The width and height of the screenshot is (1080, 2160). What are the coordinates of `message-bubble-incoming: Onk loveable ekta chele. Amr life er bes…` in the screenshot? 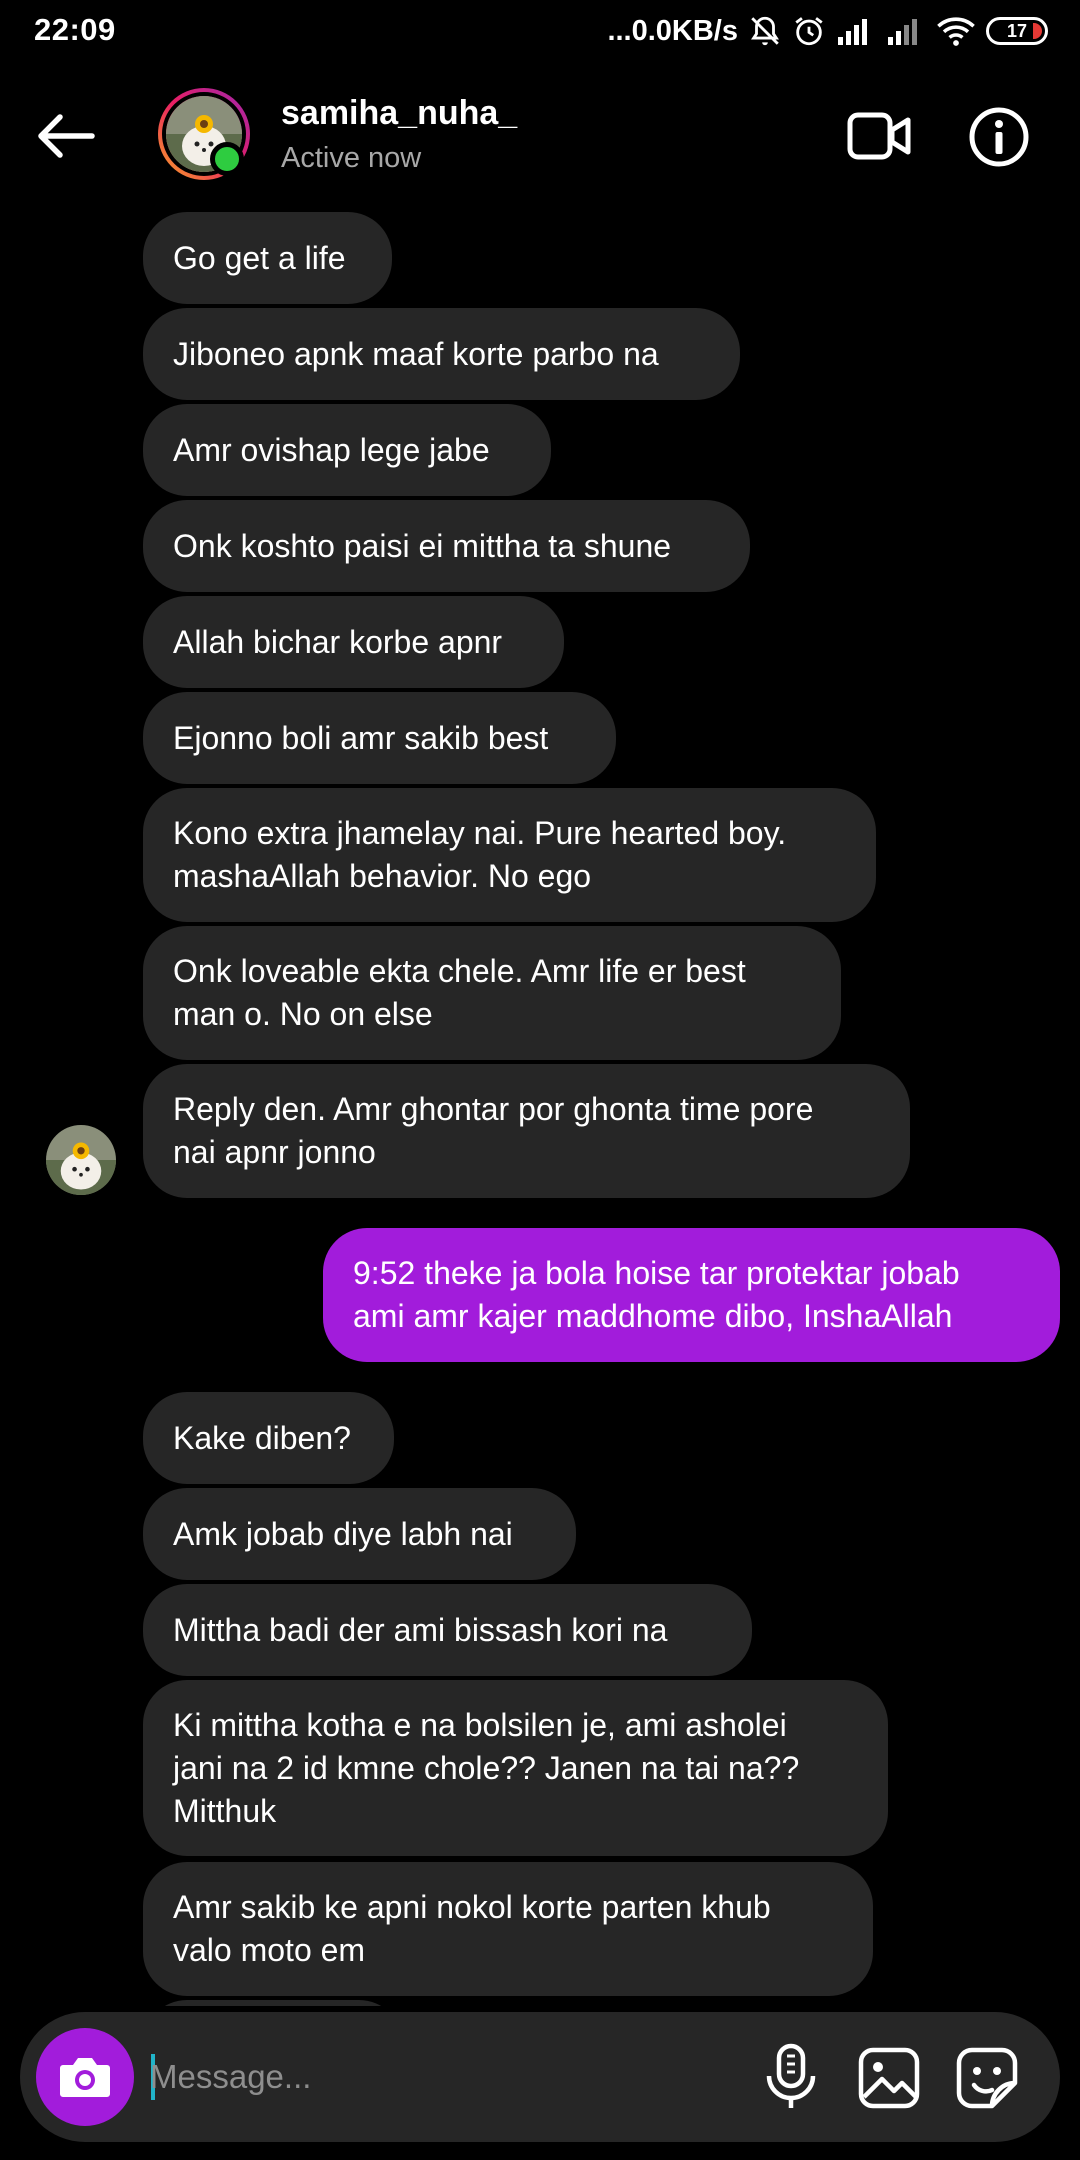 It's located at (492, 993).